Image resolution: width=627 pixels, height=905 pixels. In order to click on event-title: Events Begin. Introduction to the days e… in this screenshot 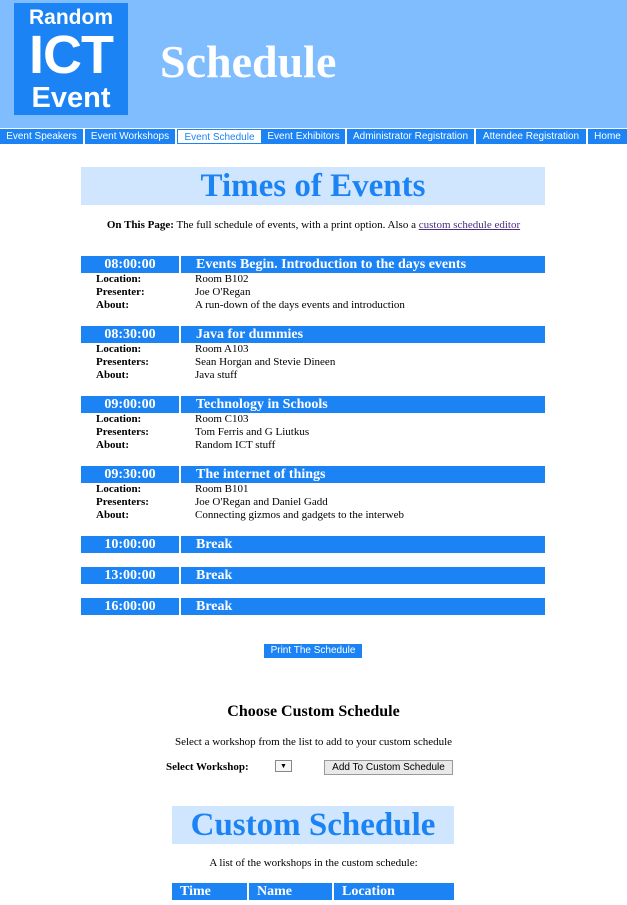, I will do `click(331, 264)`.